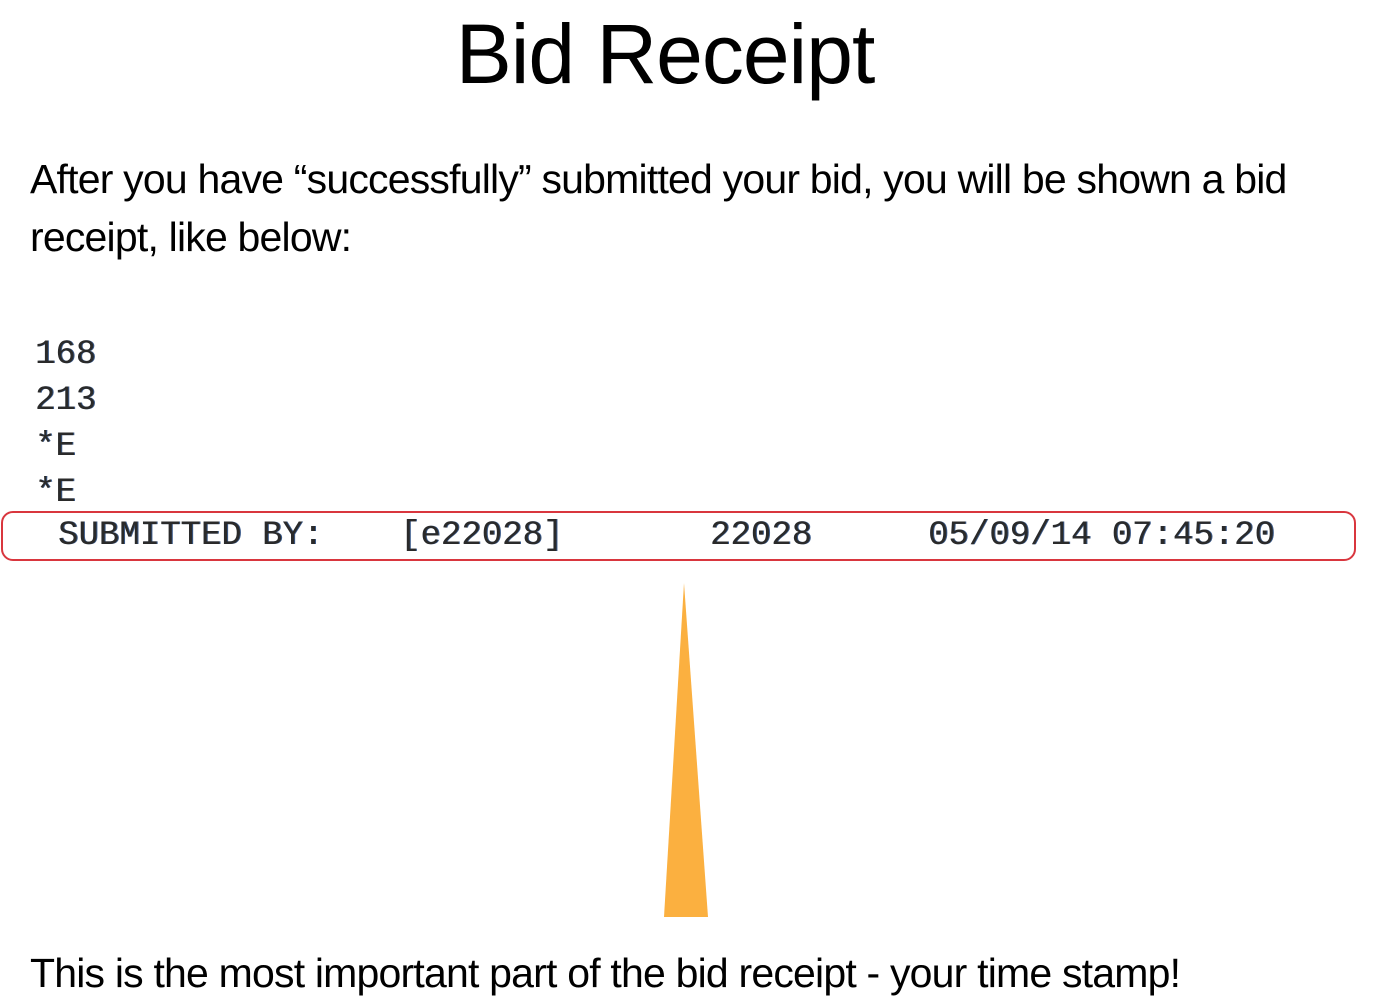  I want to click on receipt-line: 213, so click(66, 401).